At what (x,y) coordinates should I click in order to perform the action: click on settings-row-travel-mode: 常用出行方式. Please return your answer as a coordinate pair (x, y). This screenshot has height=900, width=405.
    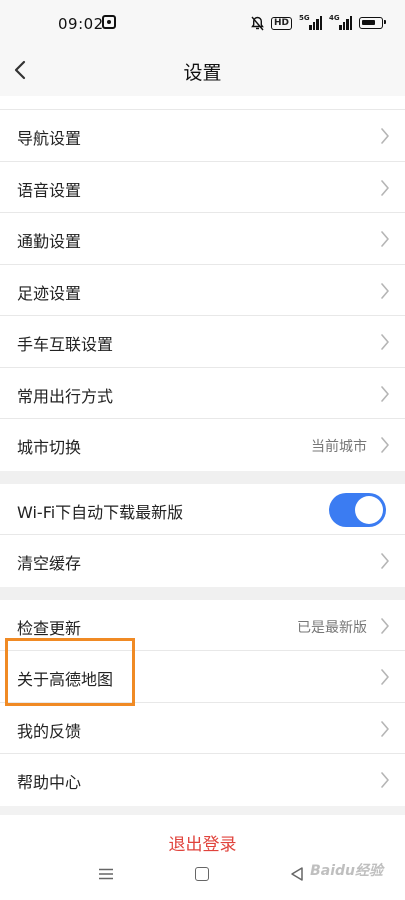
    Looking at the image, I should click on (202, 393).